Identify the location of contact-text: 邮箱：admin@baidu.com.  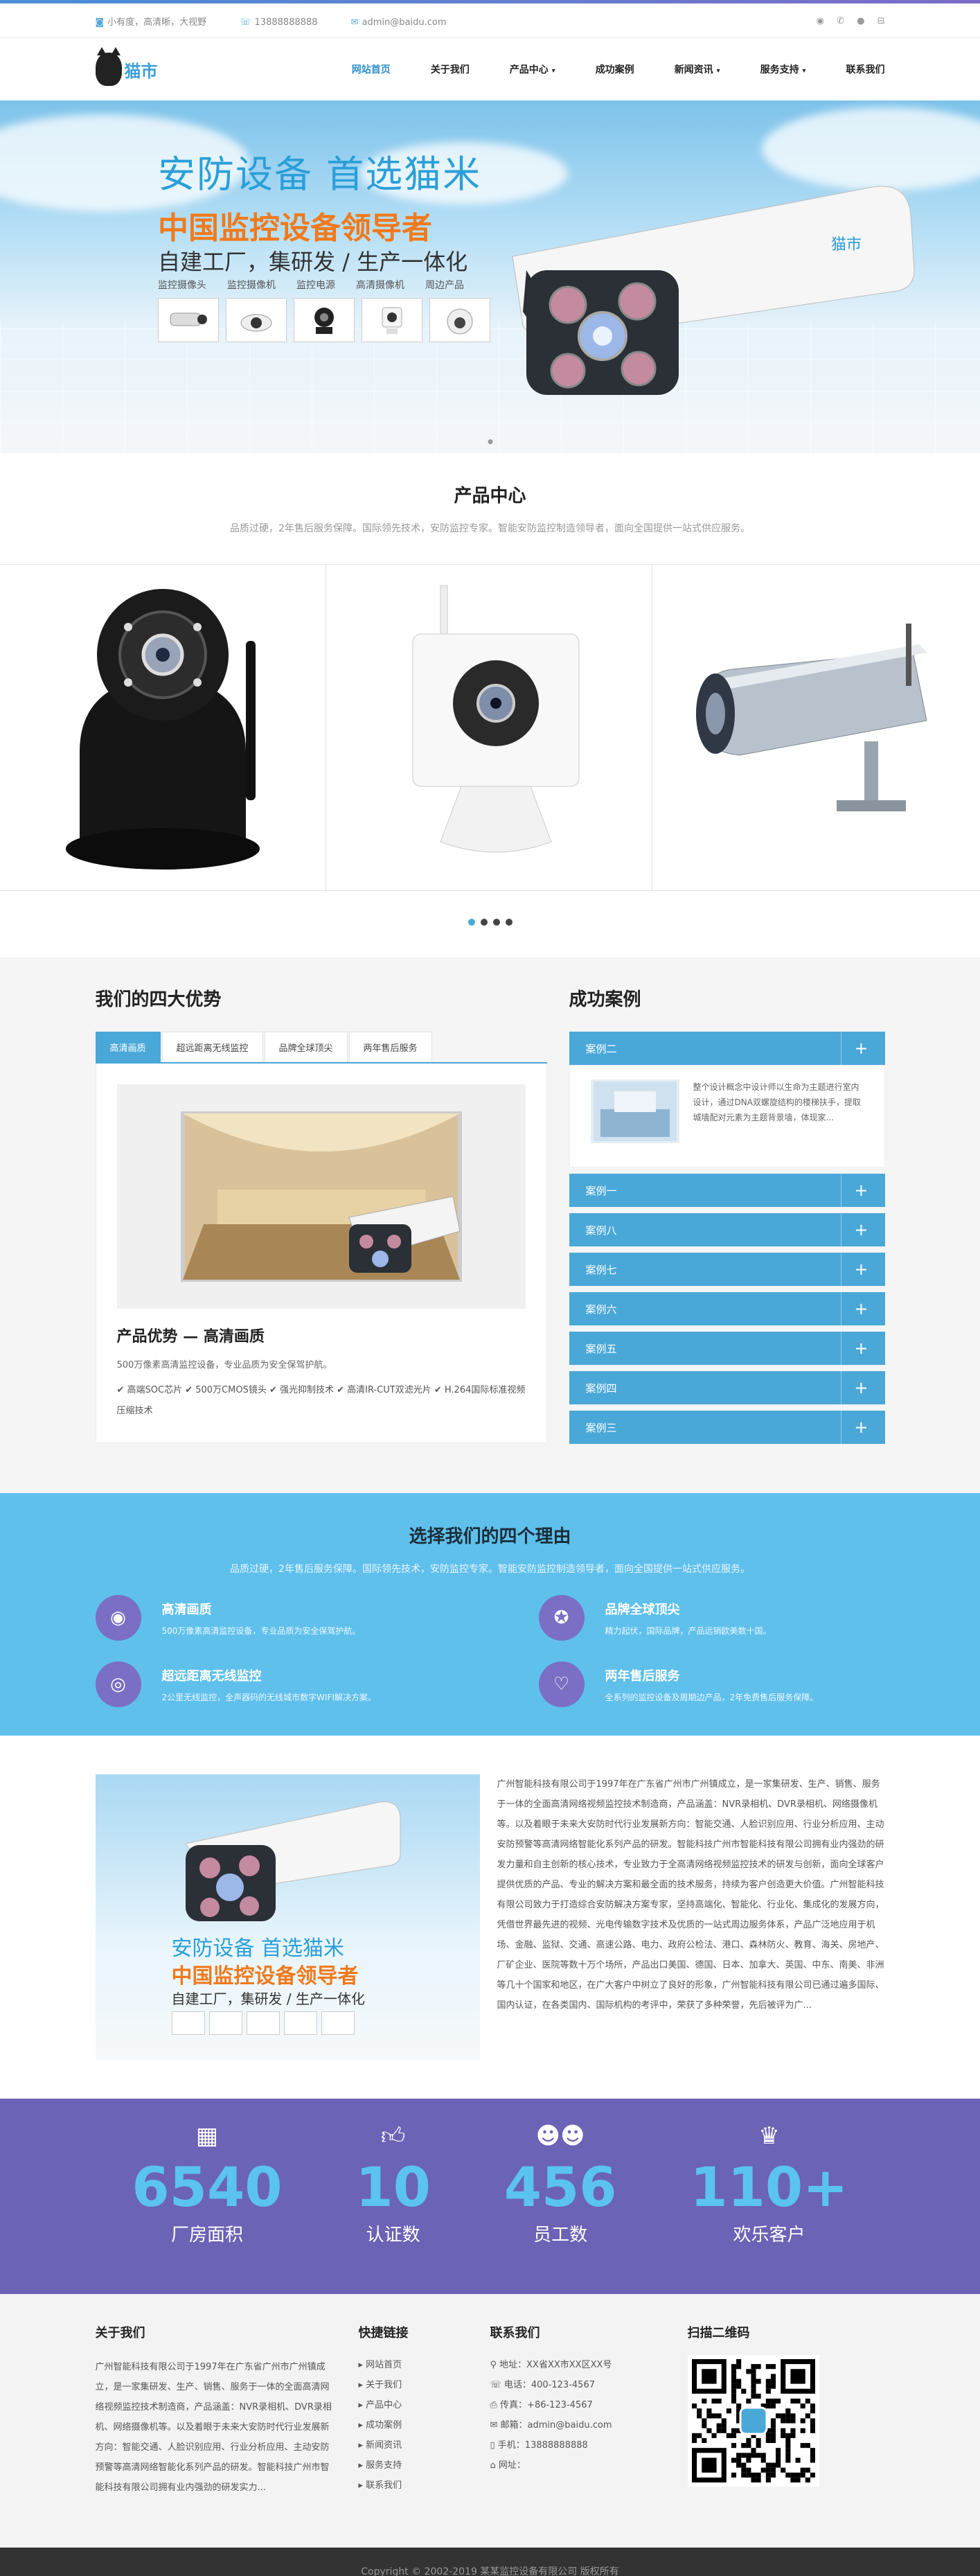
(557, 2425).